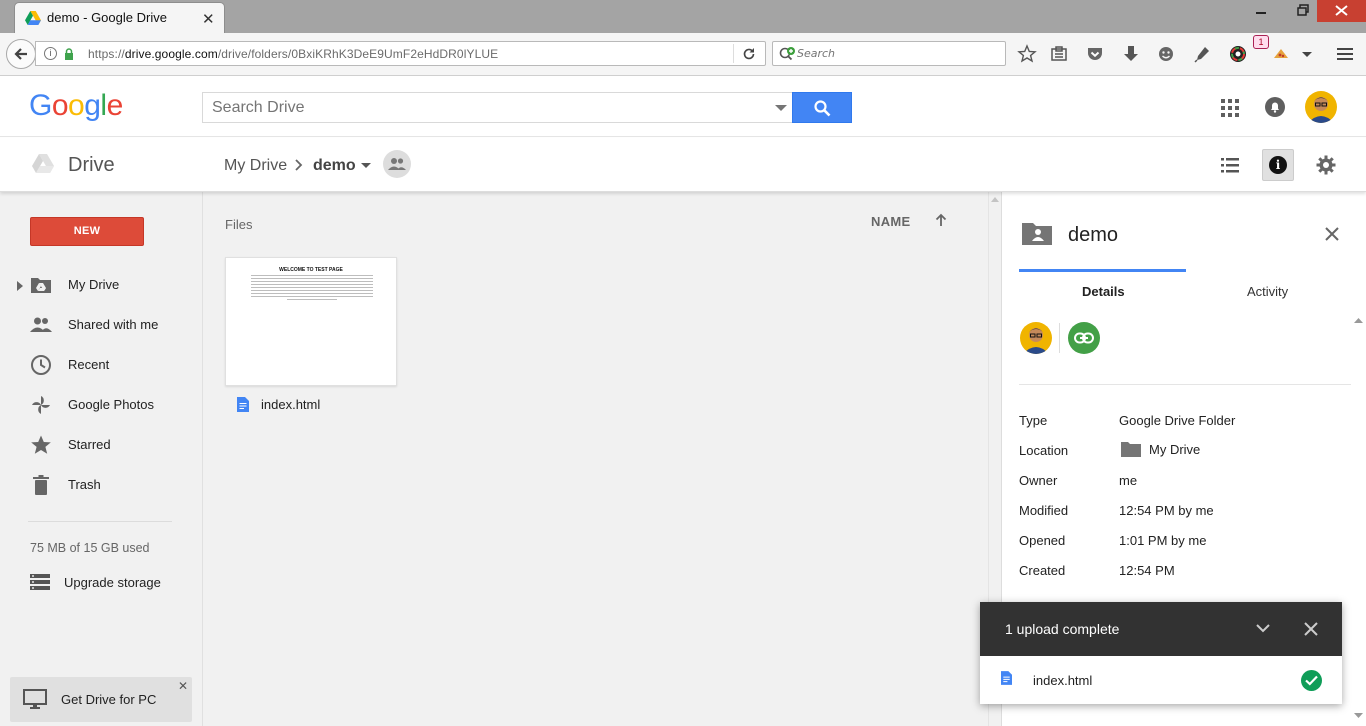 The width and height of the screenshot is (1366, 726). I want to click on file-thumbnail-card: WELCOME TO TEST PAGE, so click(311, 321).